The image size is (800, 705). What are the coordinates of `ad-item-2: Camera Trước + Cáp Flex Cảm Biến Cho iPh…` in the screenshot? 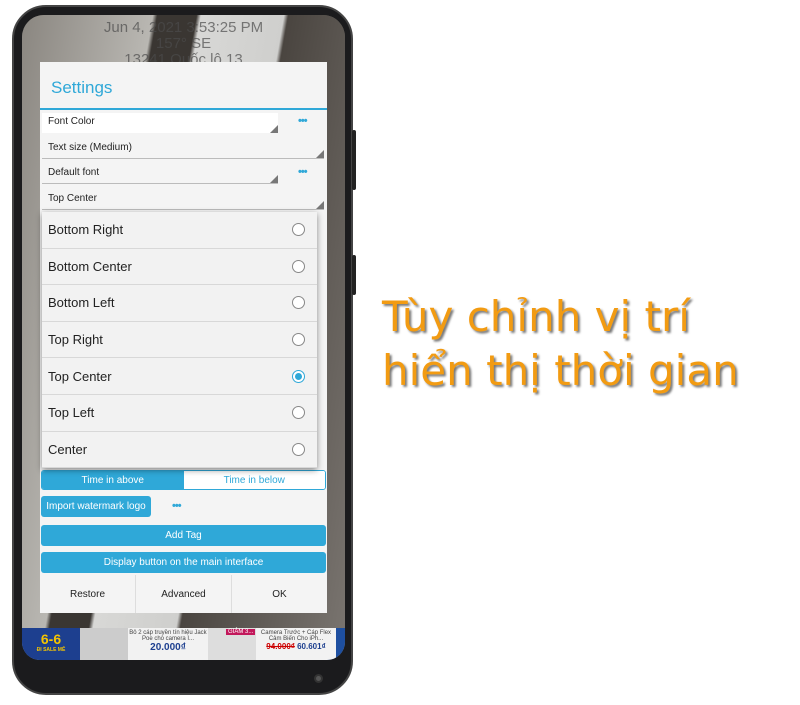 It's located at (296, 644).